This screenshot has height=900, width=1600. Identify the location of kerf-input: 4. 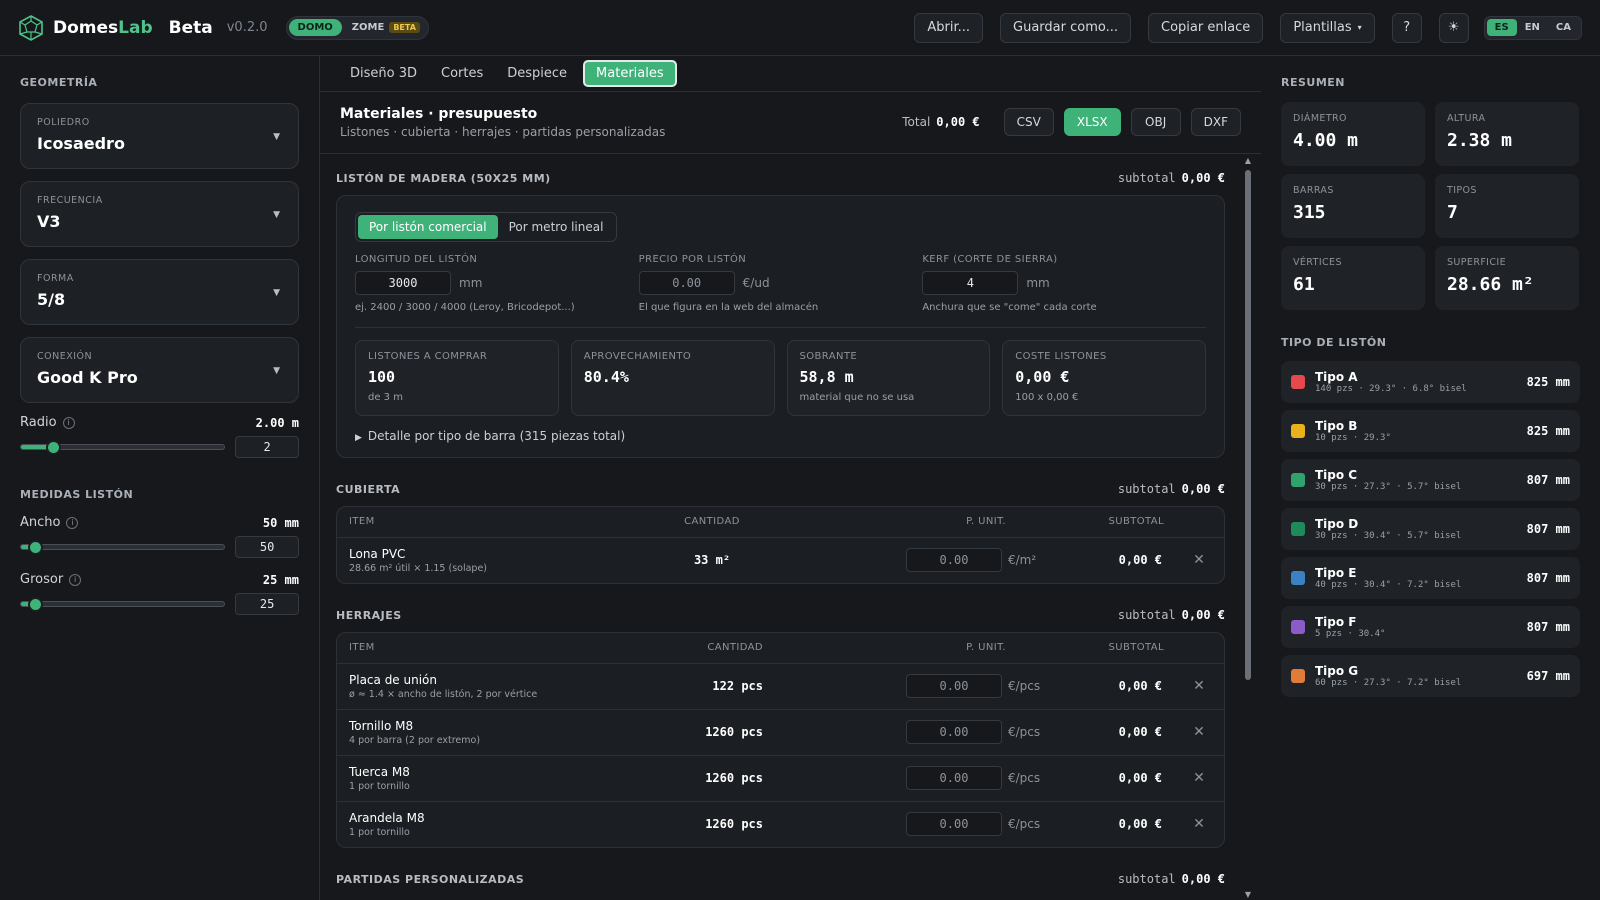
(970, 283).